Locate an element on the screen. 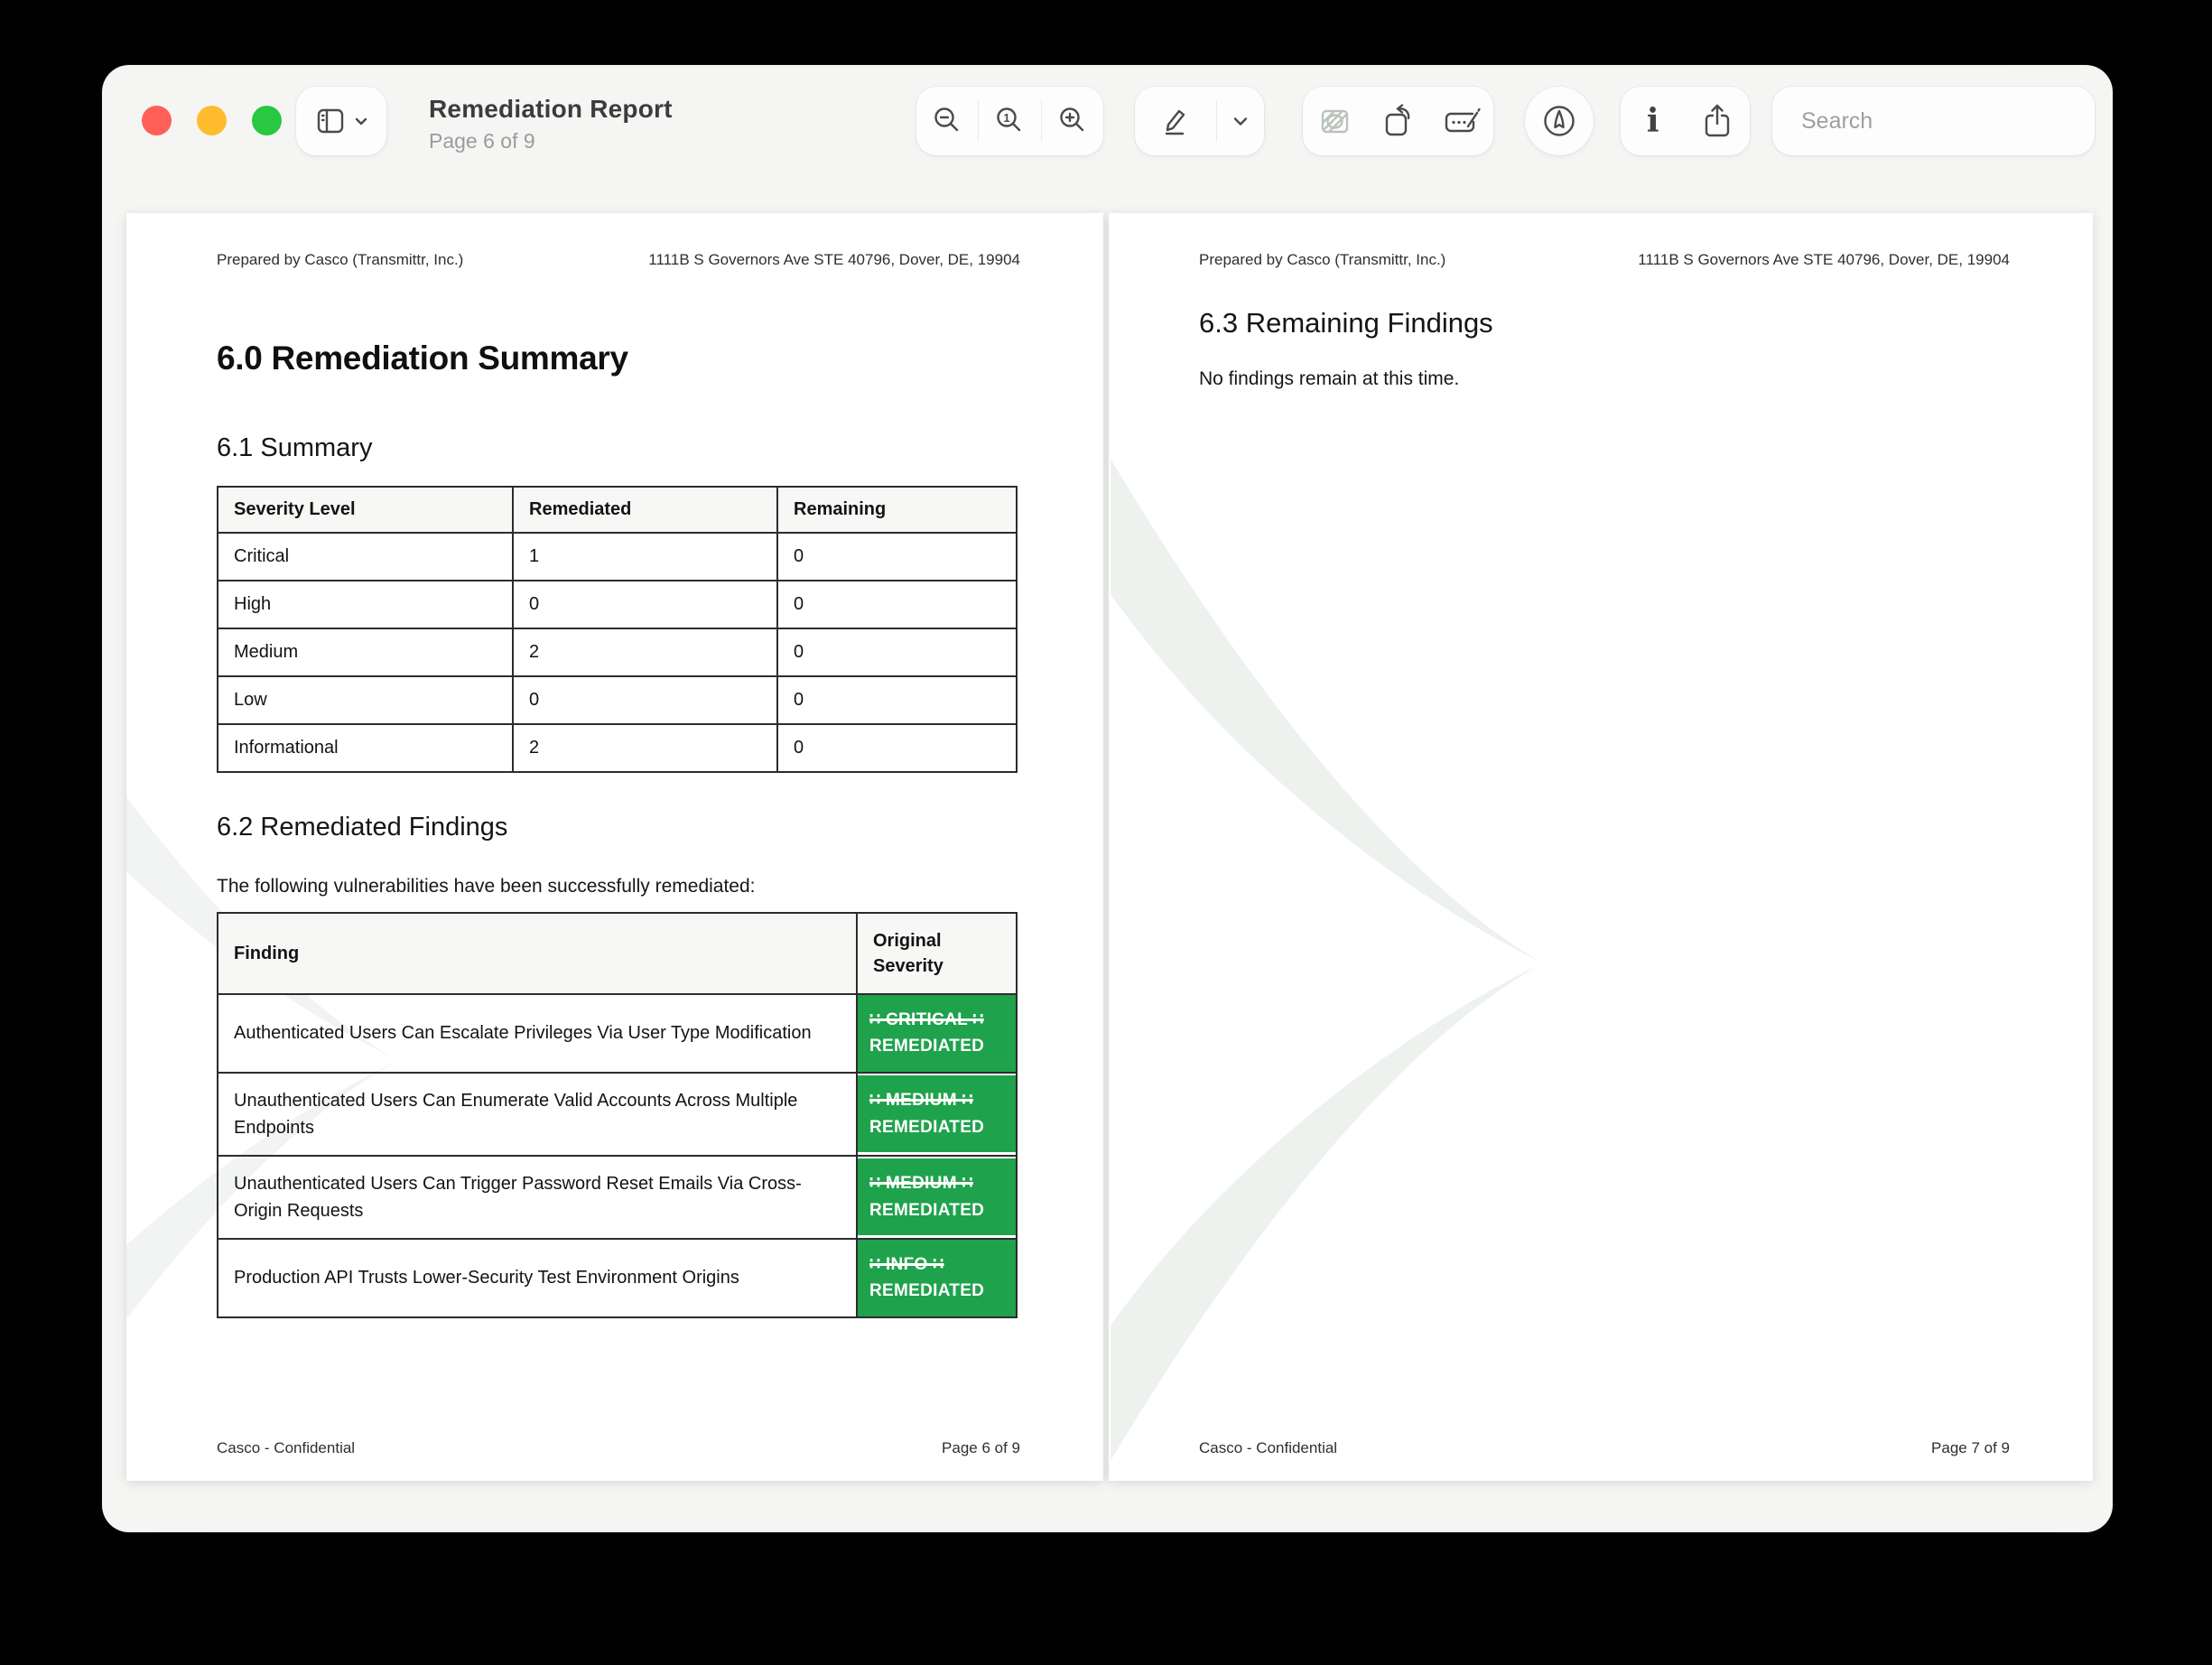 This screenshot has height=1665, width=2212. sidebar-icon is located at coordinates (330, 121).